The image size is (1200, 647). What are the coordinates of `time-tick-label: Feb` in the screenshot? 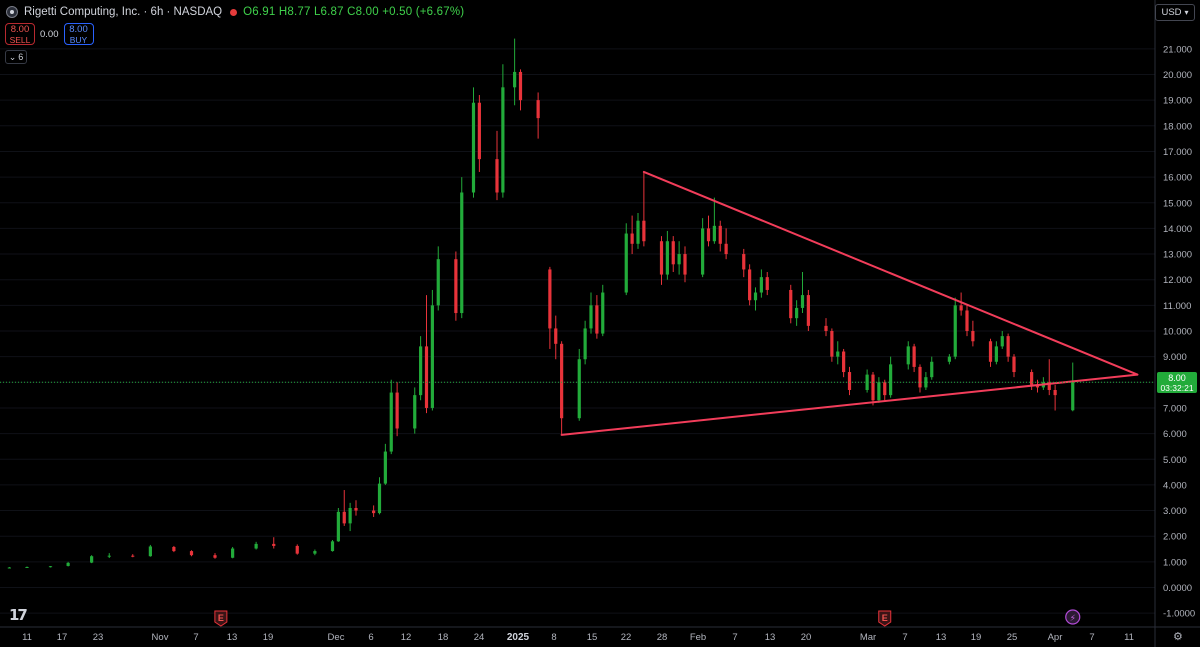 It's located at (698, 637).